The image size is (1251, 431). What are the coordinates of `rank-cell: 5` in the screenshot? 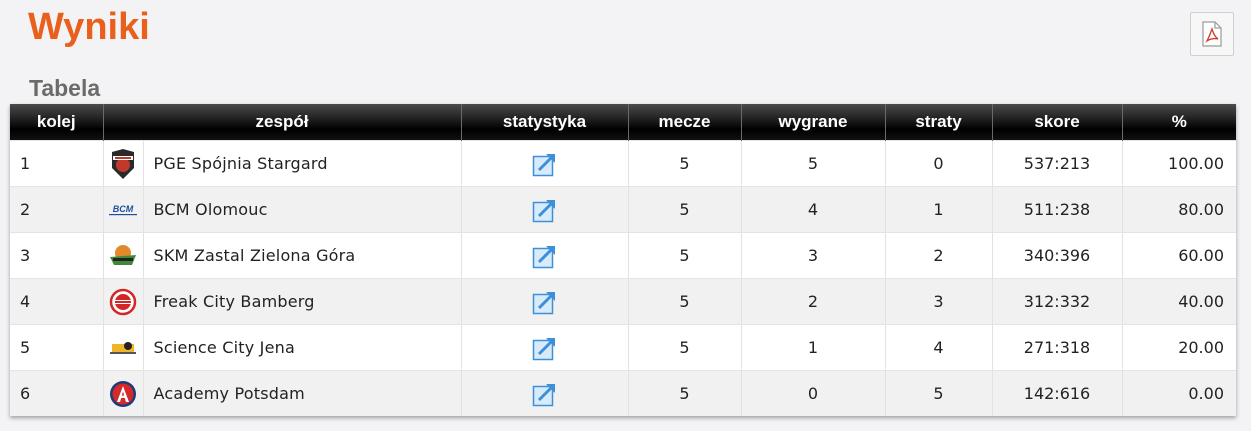 It's located at (56, 347).